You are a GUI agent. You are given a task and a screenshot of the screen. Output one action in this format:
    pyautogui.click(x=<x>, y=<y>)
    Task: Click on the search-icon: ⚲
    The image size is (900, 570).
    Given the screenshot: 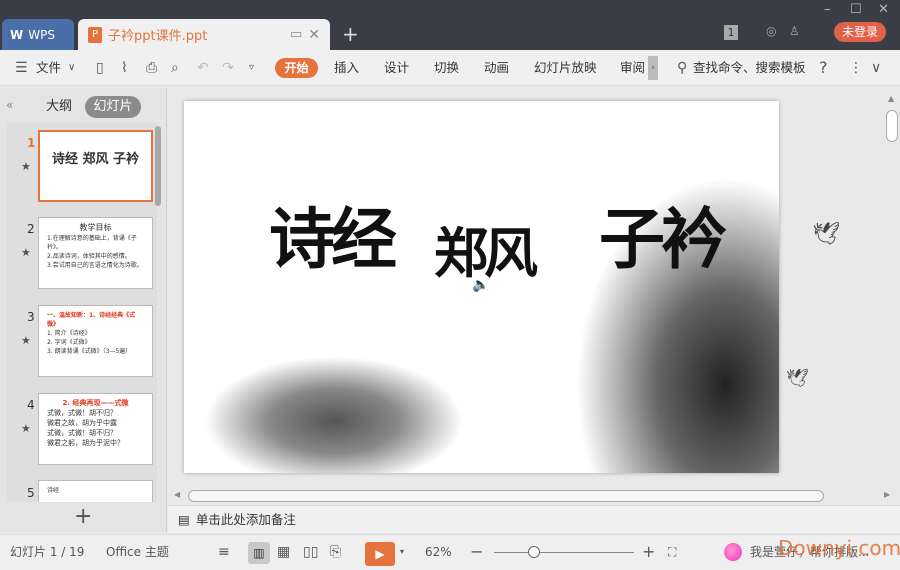 What is the action you would take?
    pyautogui.click(x=682, y=68)
    